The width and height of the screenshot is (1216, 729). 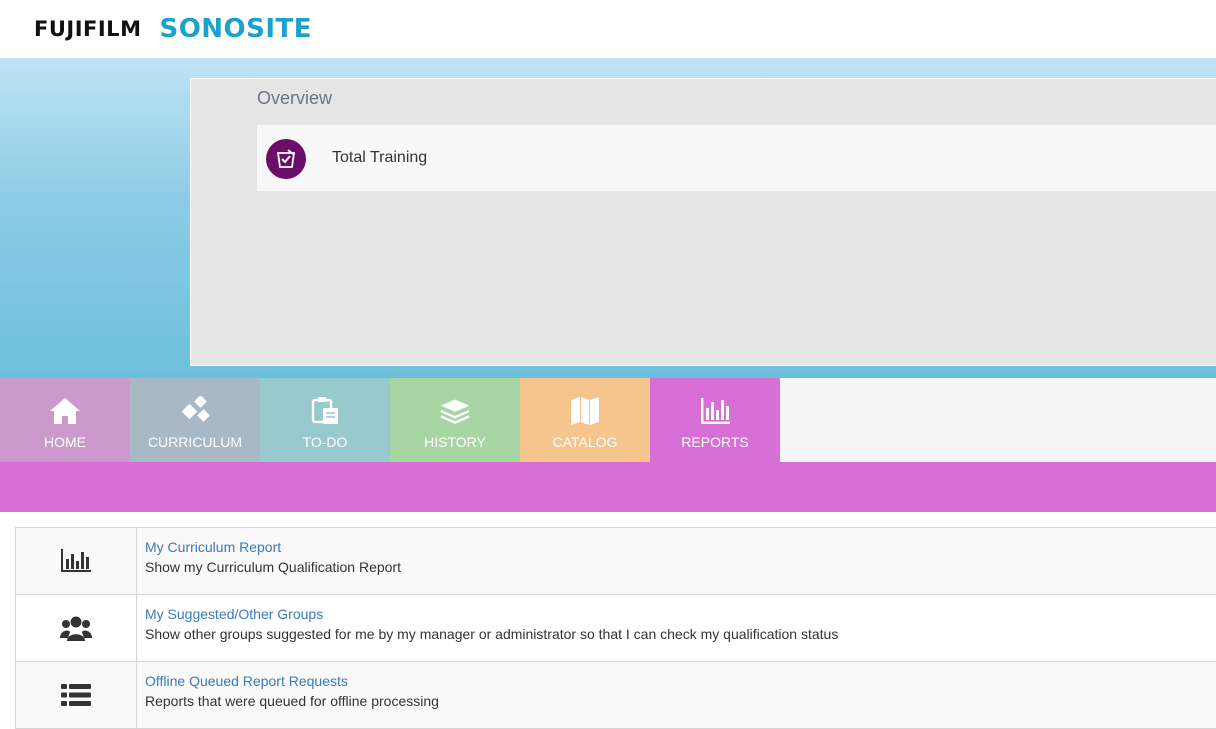 I want to click on tab-label: CATALOG, so click(x=585, y=442).